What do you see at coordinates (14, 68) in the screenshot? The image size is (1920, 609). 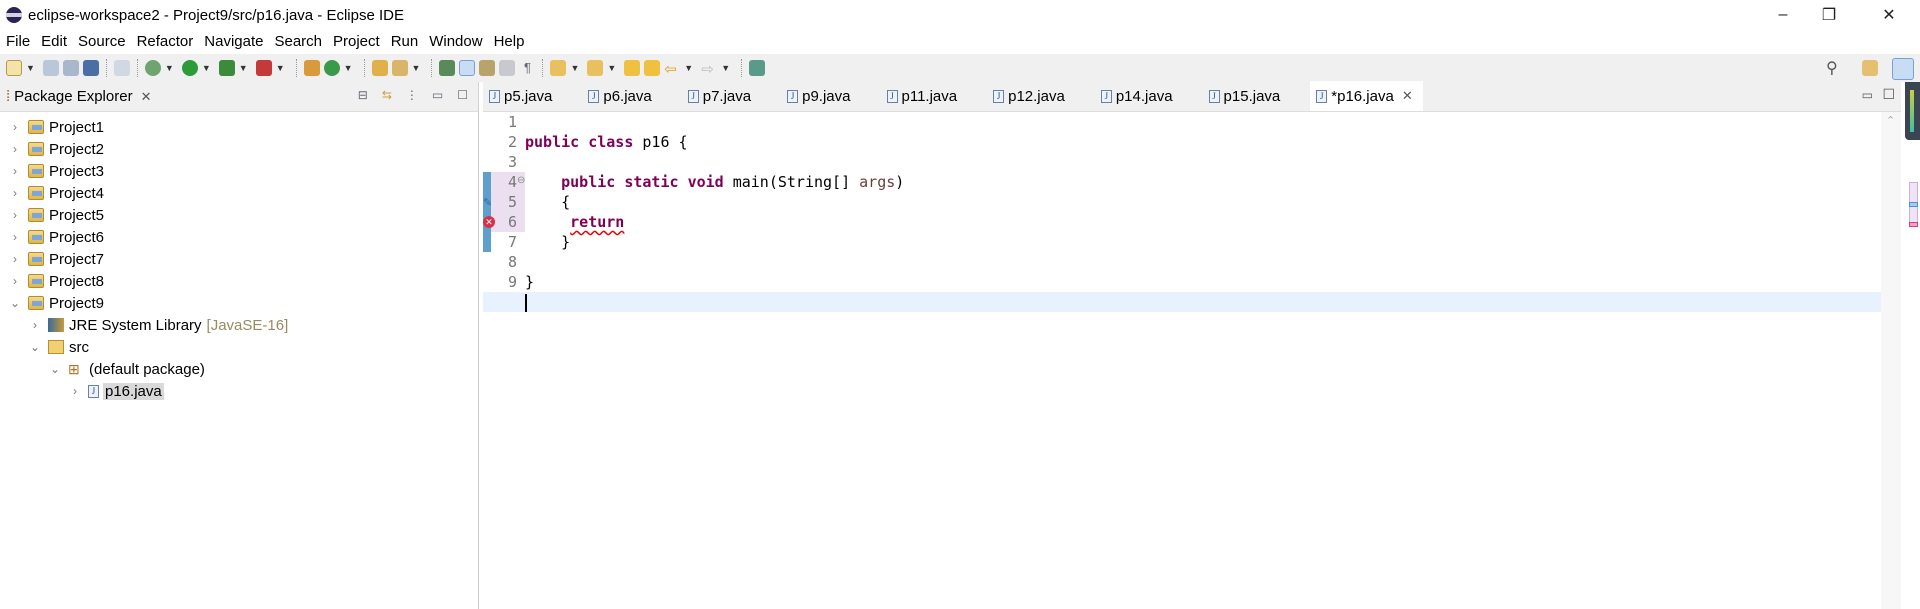 I see `new-icon` at bounding box center [14, 68].